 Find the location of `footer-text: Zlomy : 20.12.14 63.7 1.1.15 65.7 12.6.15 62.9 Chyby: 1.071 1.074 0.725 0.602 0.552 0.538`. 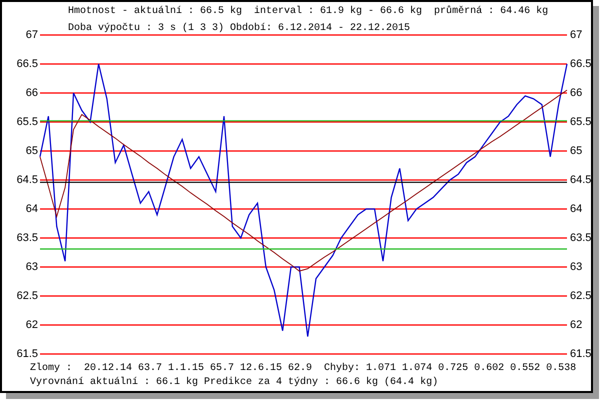

footer-text: Zlomy : 20.12.14 63.7 1.1.15 65.7 12.6.15 62.9 Chyby: 1.071 1.074 0.725 0.602 0.552 0.538 is located at coordinates (303, 369).